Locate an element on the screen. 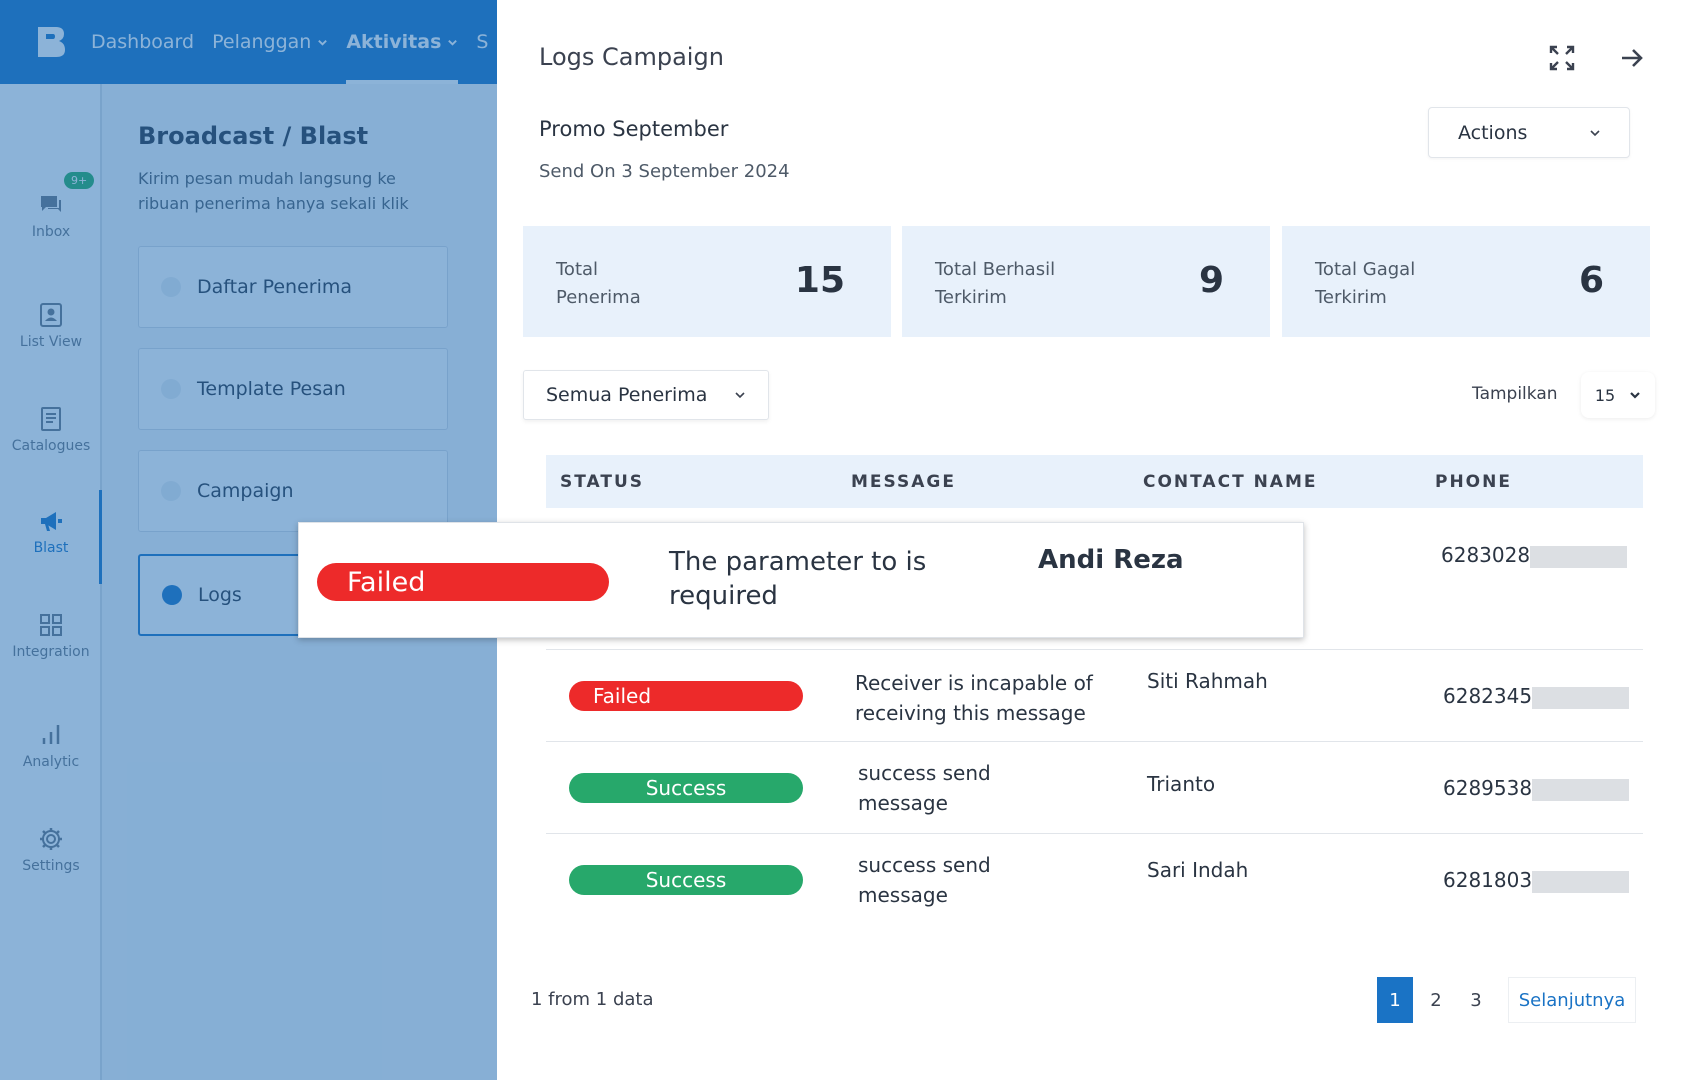 The height and width of the screenshot is (1080, 1684). nav-s-label: S is located at coordinates (482, 42).